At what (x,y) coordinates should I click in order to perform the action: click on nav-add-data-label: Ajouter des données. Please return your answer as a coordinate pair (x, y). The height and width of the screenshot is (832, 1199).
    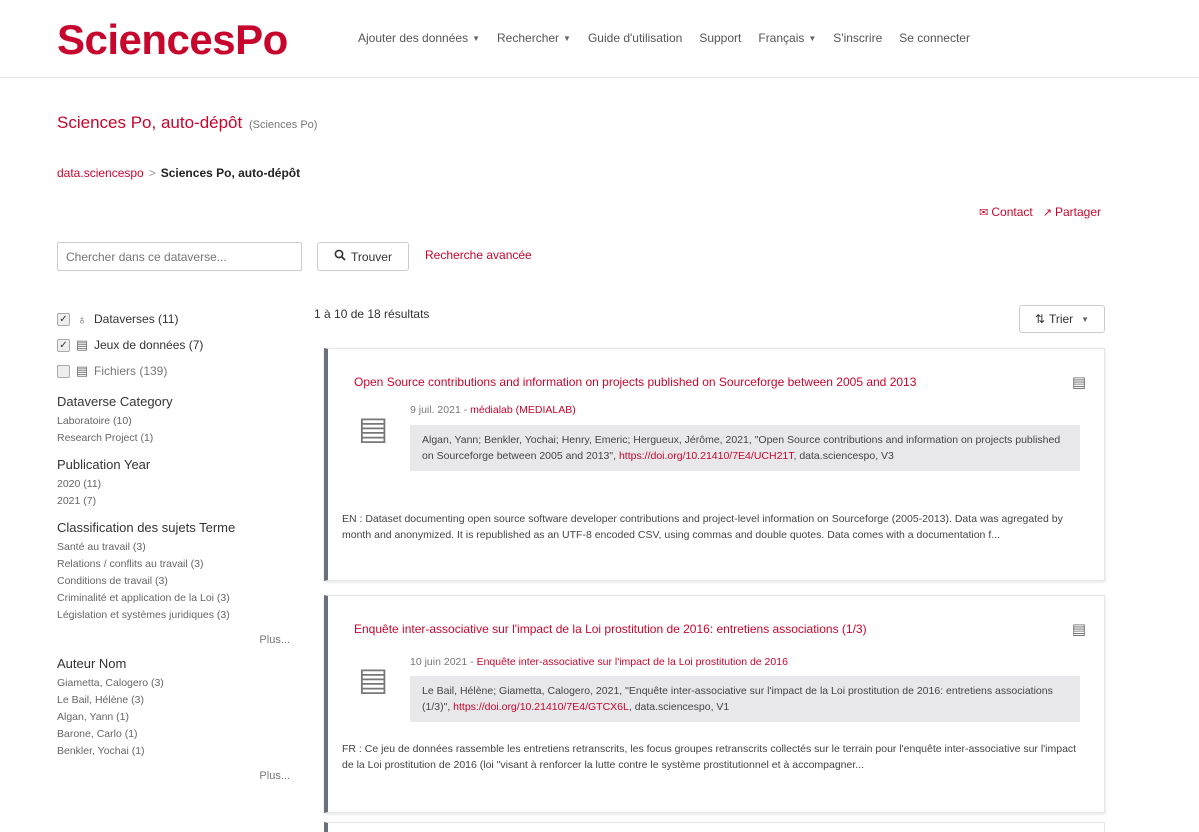
    Looking at the image, I should click on (413, 38).